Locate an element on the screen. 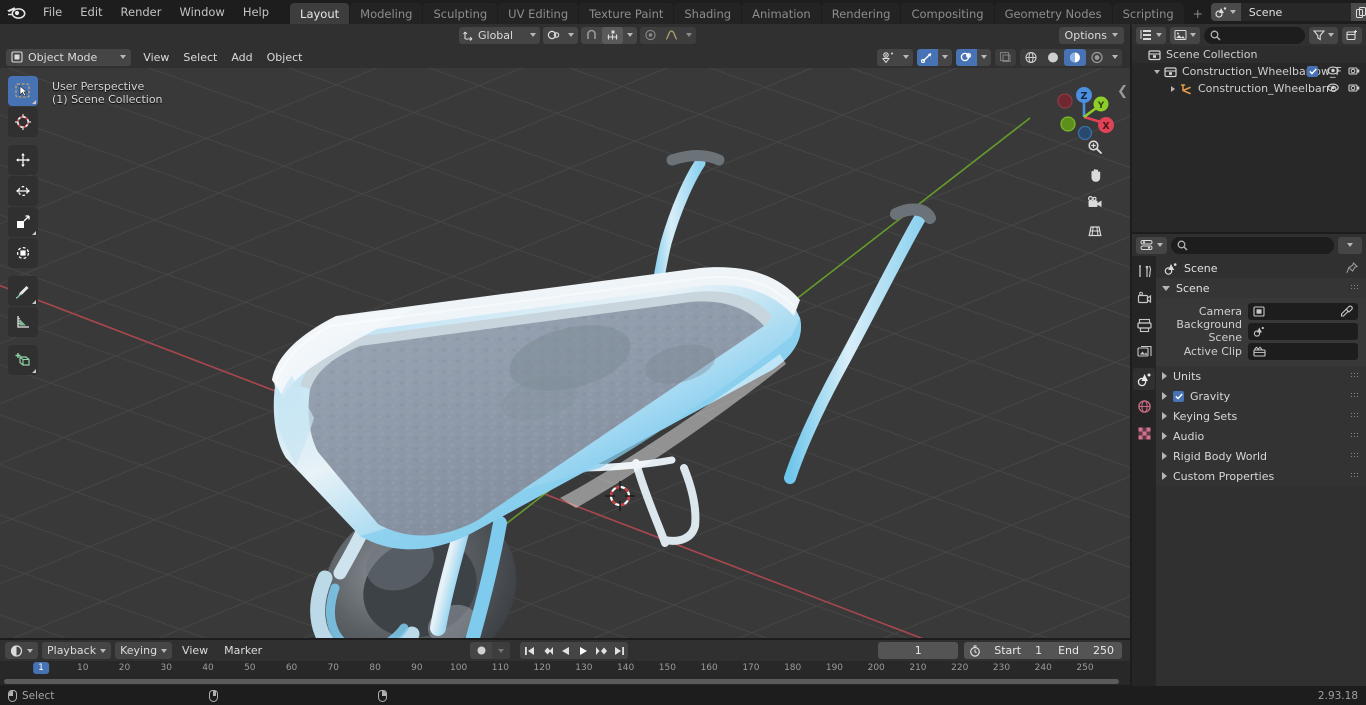 This screenshot has height=705, width=1366. workspace-tab-animation: Animation is located at coordinates (781, 14).